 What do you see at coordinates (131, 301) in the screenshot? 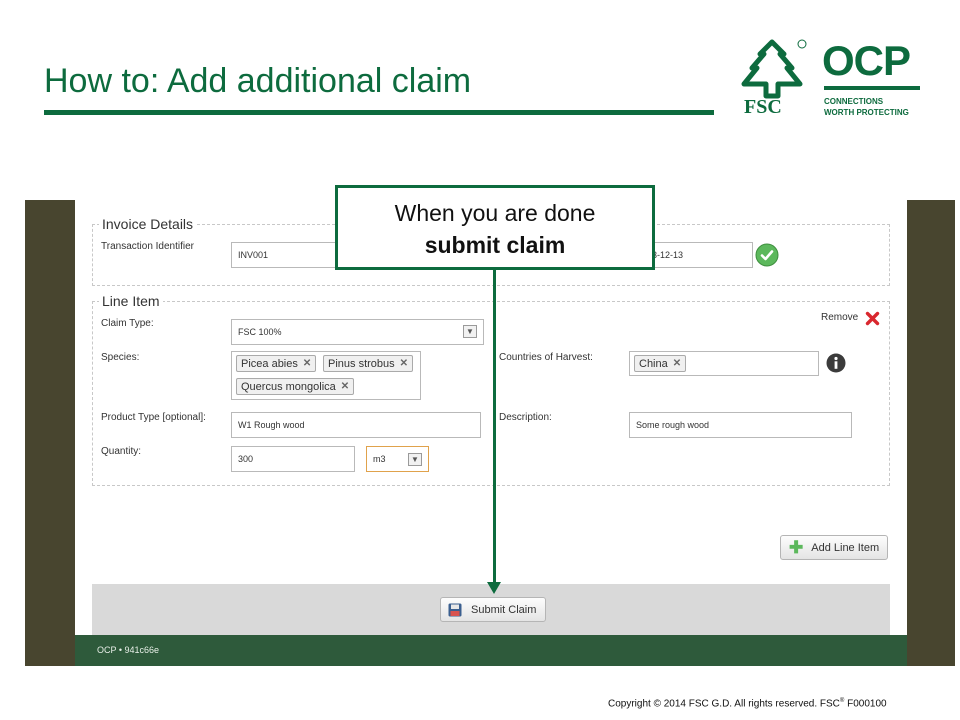
I see `line-item-legend: Line Item` at bounding box center [131, 301].